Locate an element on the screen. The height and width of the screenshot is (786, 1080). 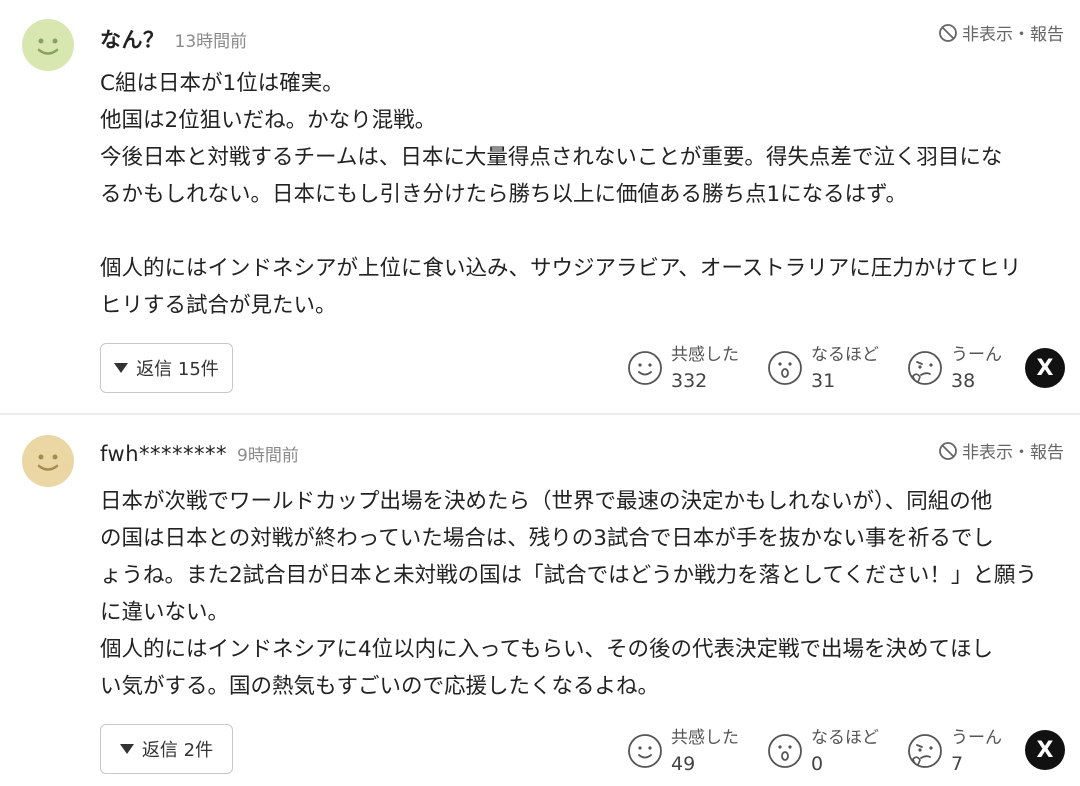
reaction-empathy-button: 共感した 332 is located at coordinates (683, 368).